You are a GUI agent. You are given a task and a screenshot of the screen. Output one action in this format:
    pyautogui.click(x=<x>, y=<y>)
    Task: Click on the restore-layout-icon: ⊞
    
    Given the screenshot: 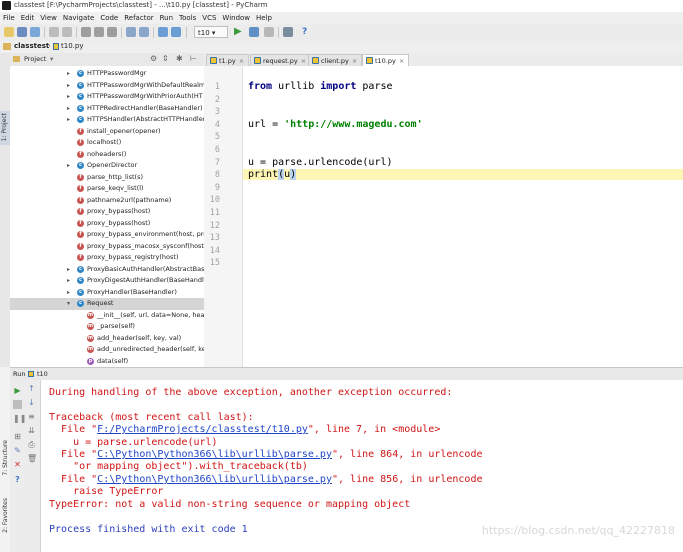 What is the action you would take?
    pyautogui.click(x=17, y=436)
    